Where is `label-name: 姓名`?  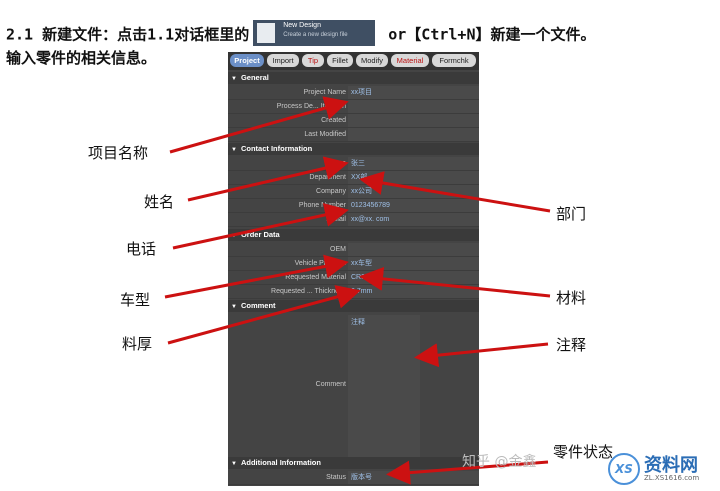 label-name: 姓名 is located at coordinates (159, 202).